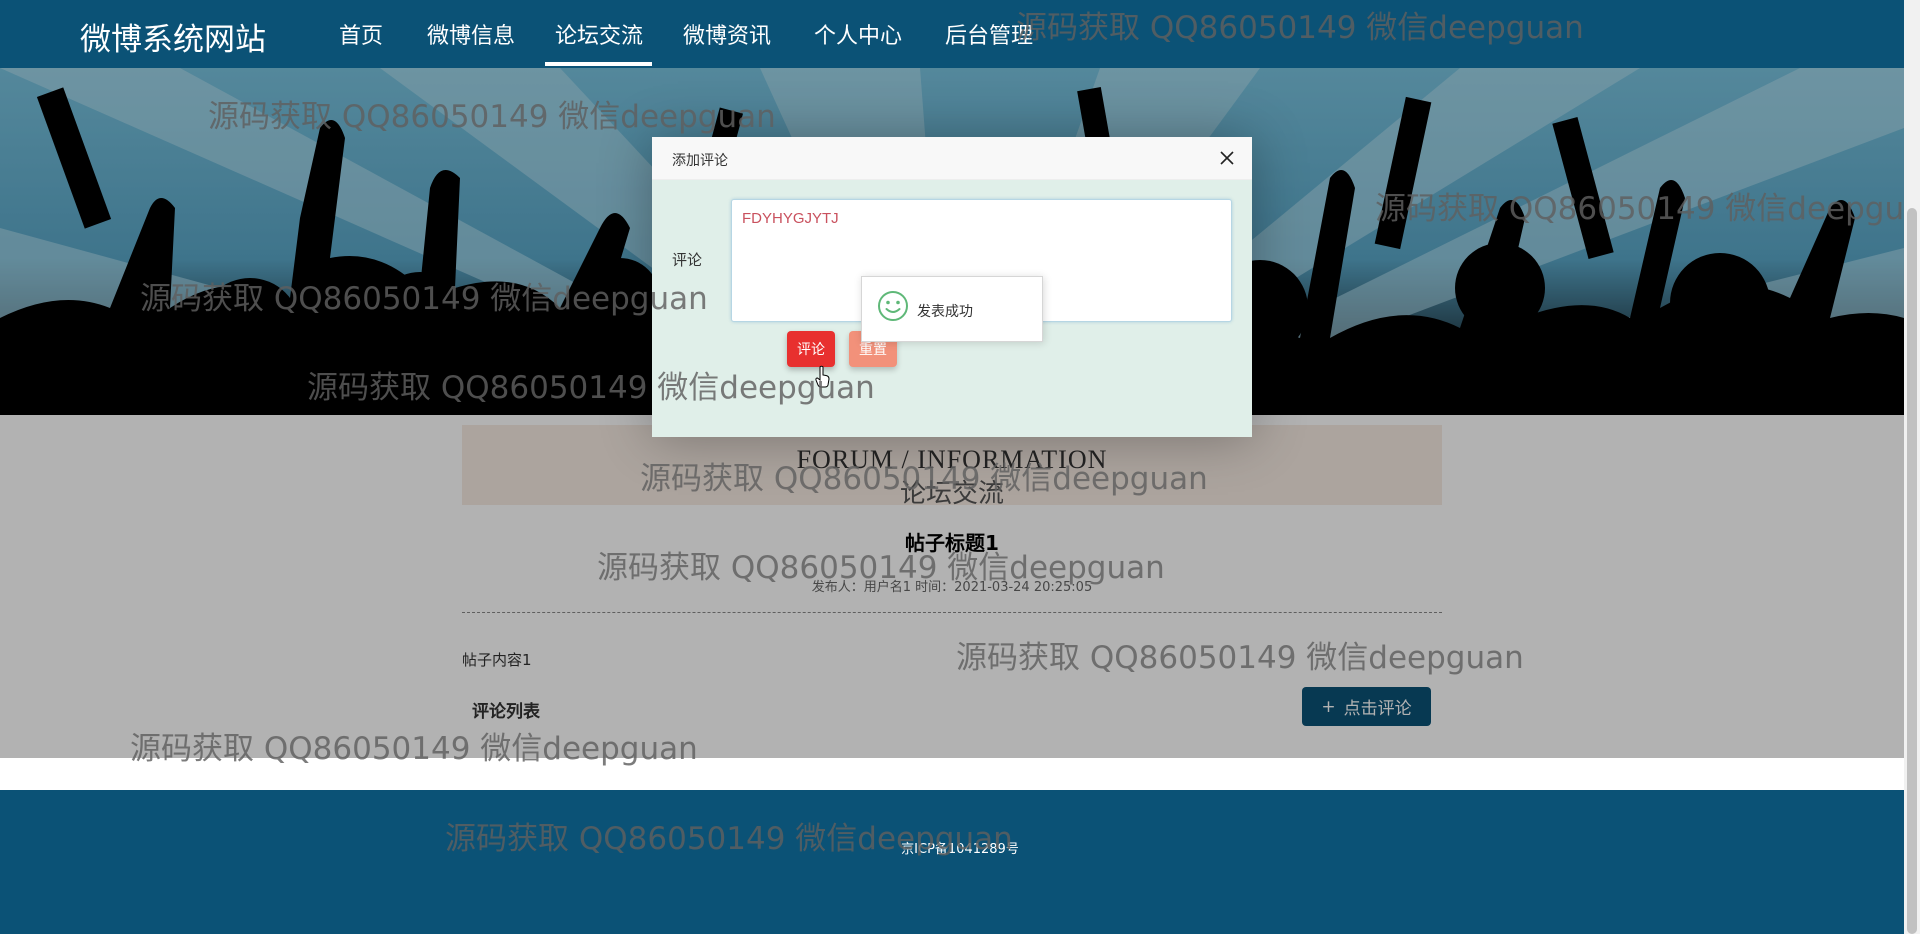 Image resolution: width=1920 pixels, height=934 pixels. What do you see at coordinates (1912, 571) in the screenshot?
I see `page-scrollbar-thumb` at bounding box center [1912, 571].